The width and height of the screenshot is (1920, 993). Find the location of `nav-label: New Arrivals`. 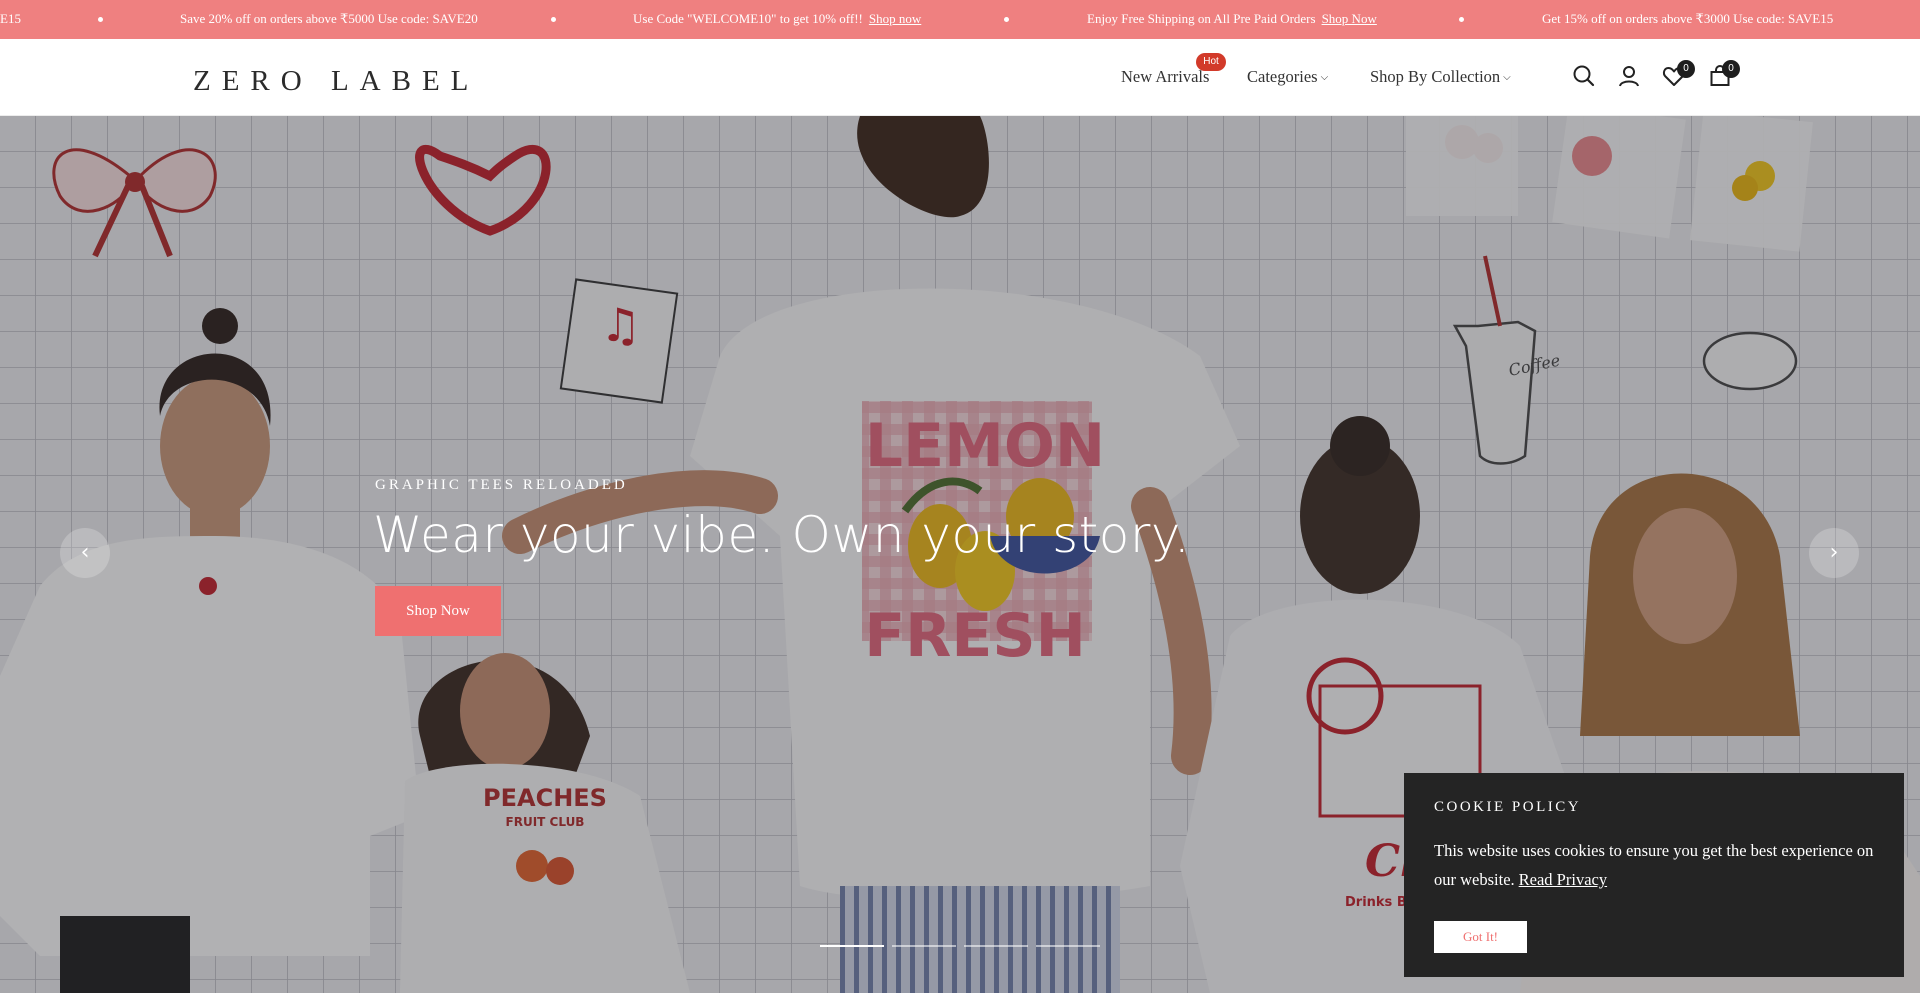

nav-label: New Arrivals is located at coordinates (1165, 76).